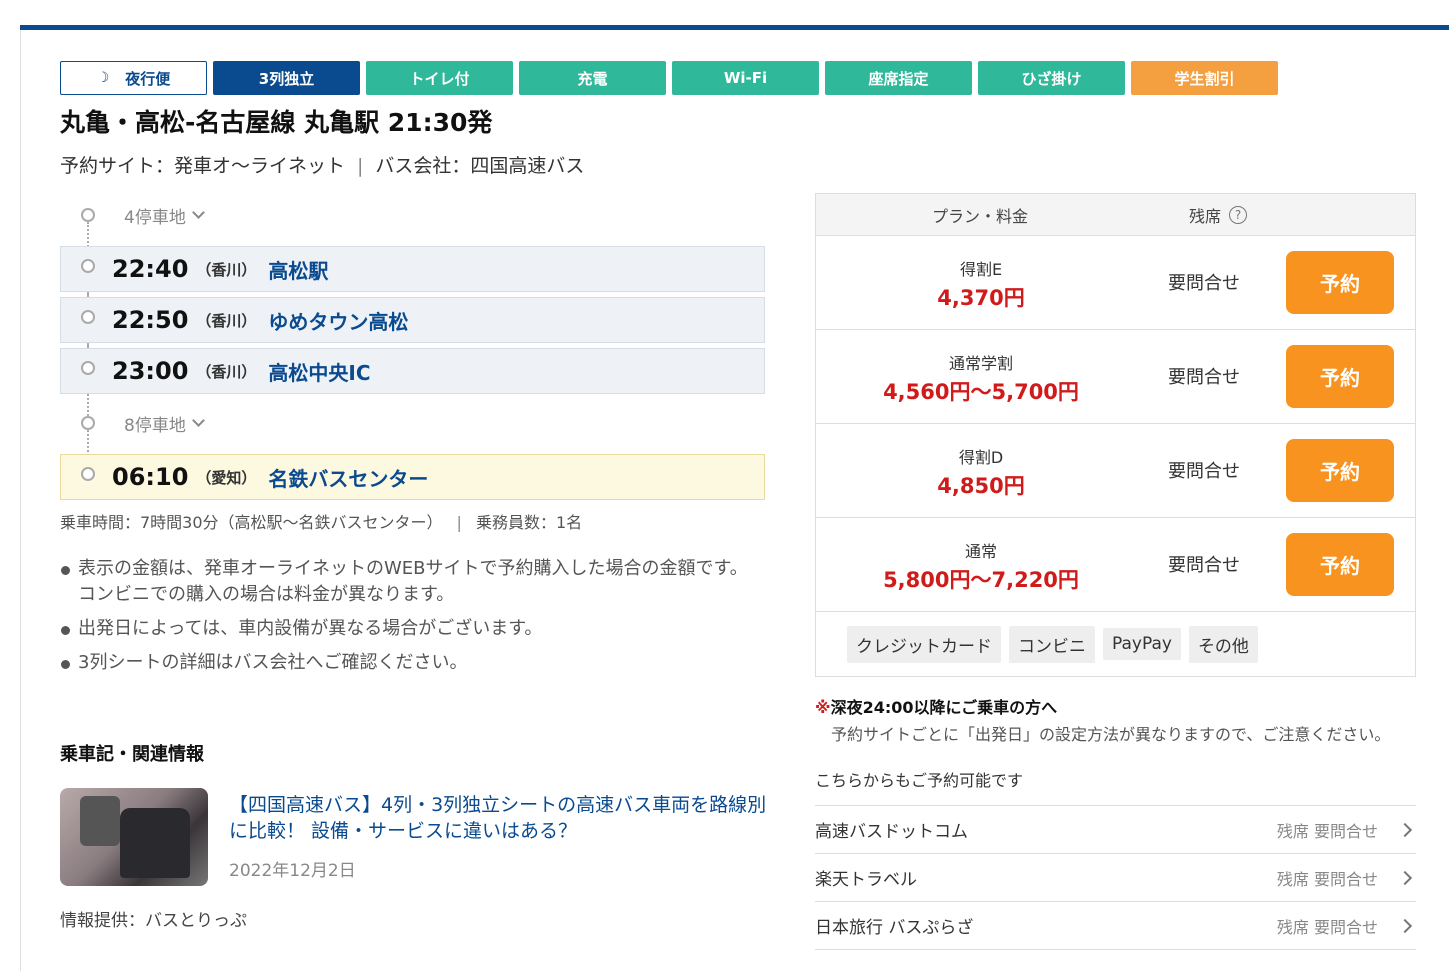 Image resolution: width=1449 pixels, height=971 pixels. I want to click on badge-student-discount: 学生割引, so click(1204, 78).